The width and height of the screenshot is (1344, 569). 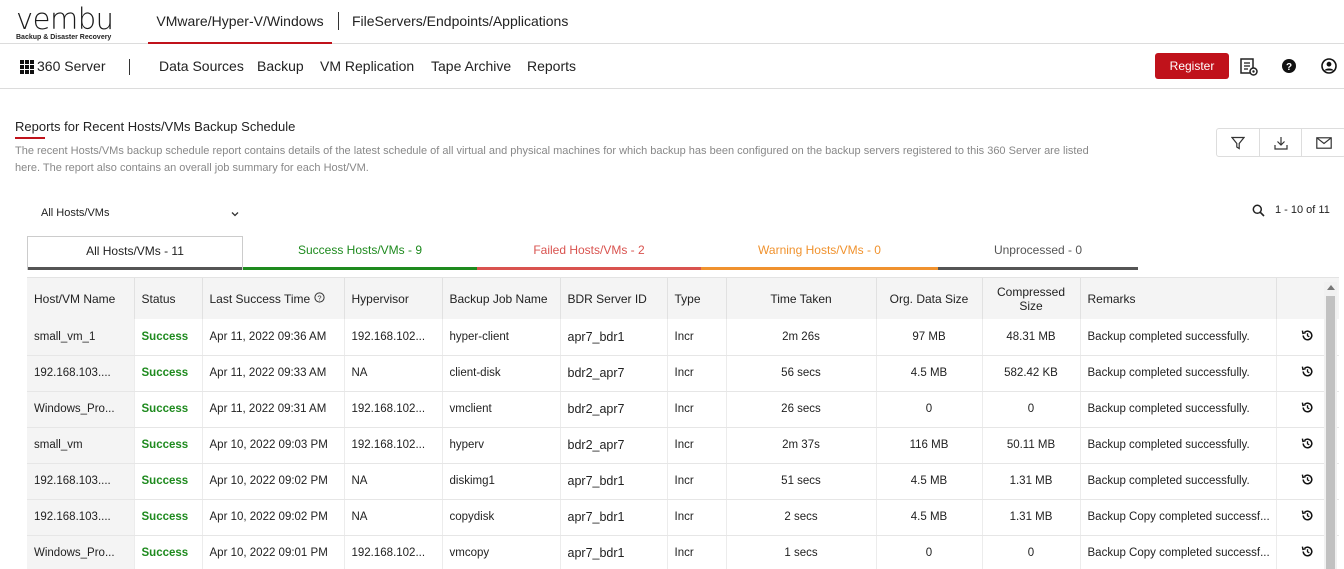 I want to click on tab-vmware-hyperv-windows: VMware/Hyper-V/Windows, so click(x=240, y=22).